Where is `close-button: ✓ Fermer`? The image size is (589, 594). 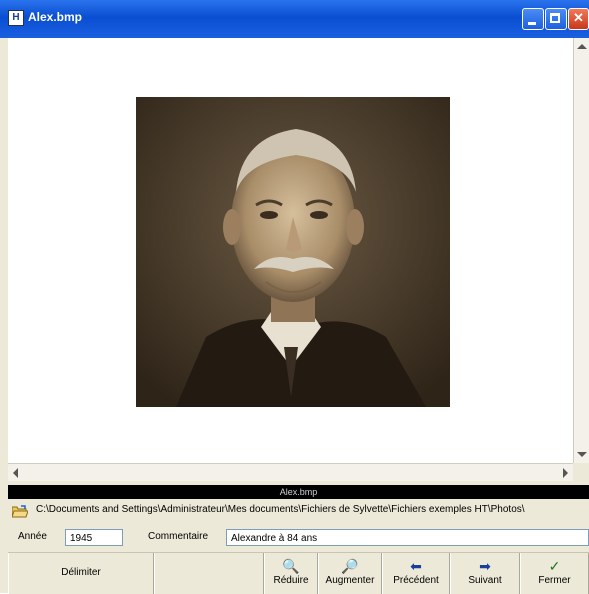 close-button: ✓ Fermer is located at coordinates (554, 573).